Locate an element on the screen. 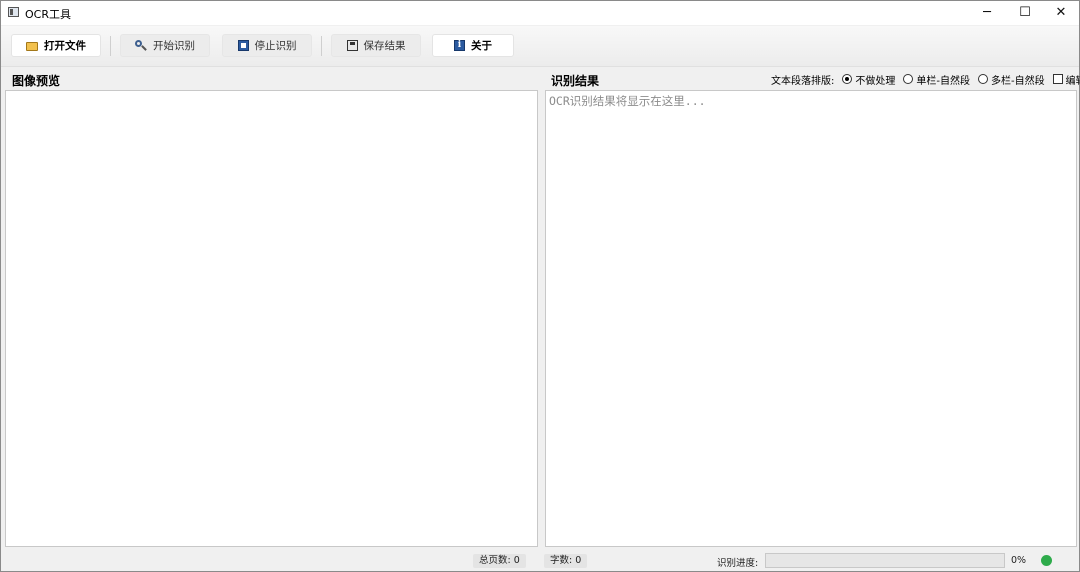 This screenshot has width=1080, height=572. recognition-progress-bar is located at coordinates (885, 560).